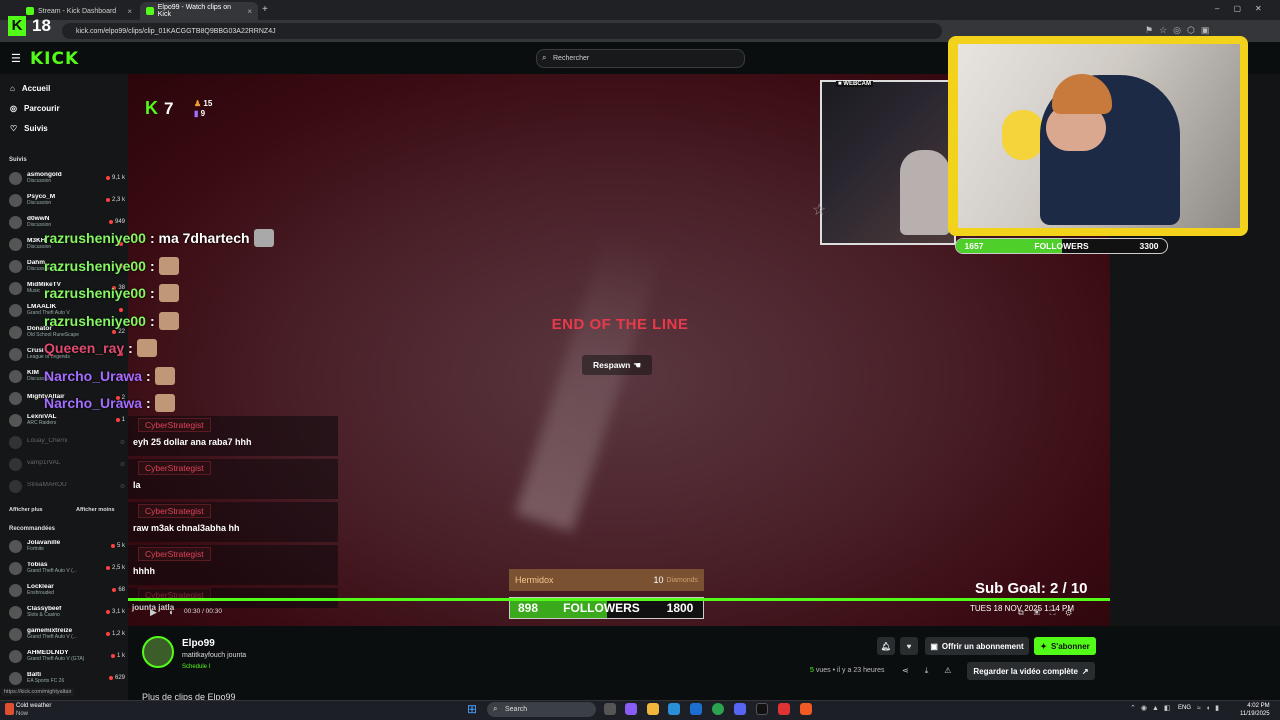 Image resolution: width=1280 pixels, height=720 pixels. I want to click on video-progress-bar, so click(619, 599).